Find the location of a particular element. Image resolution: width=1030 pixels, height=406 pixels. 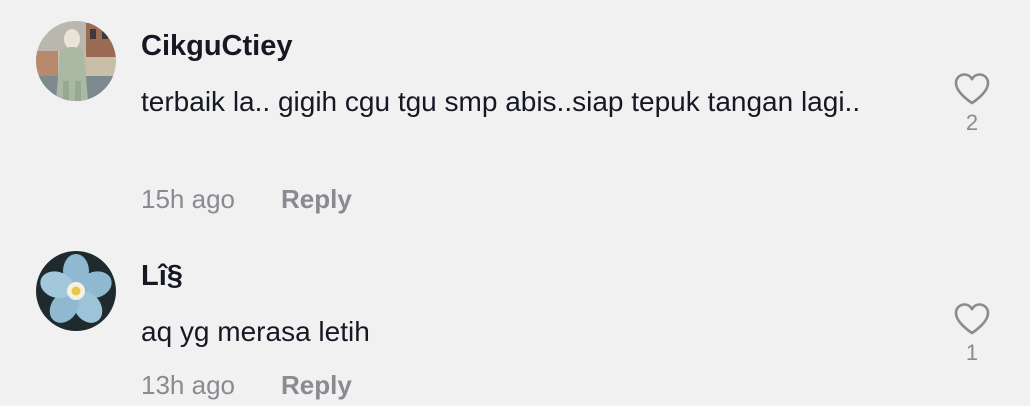

comment-meta: 13h ago Reply is located at coordinates (246, 385).